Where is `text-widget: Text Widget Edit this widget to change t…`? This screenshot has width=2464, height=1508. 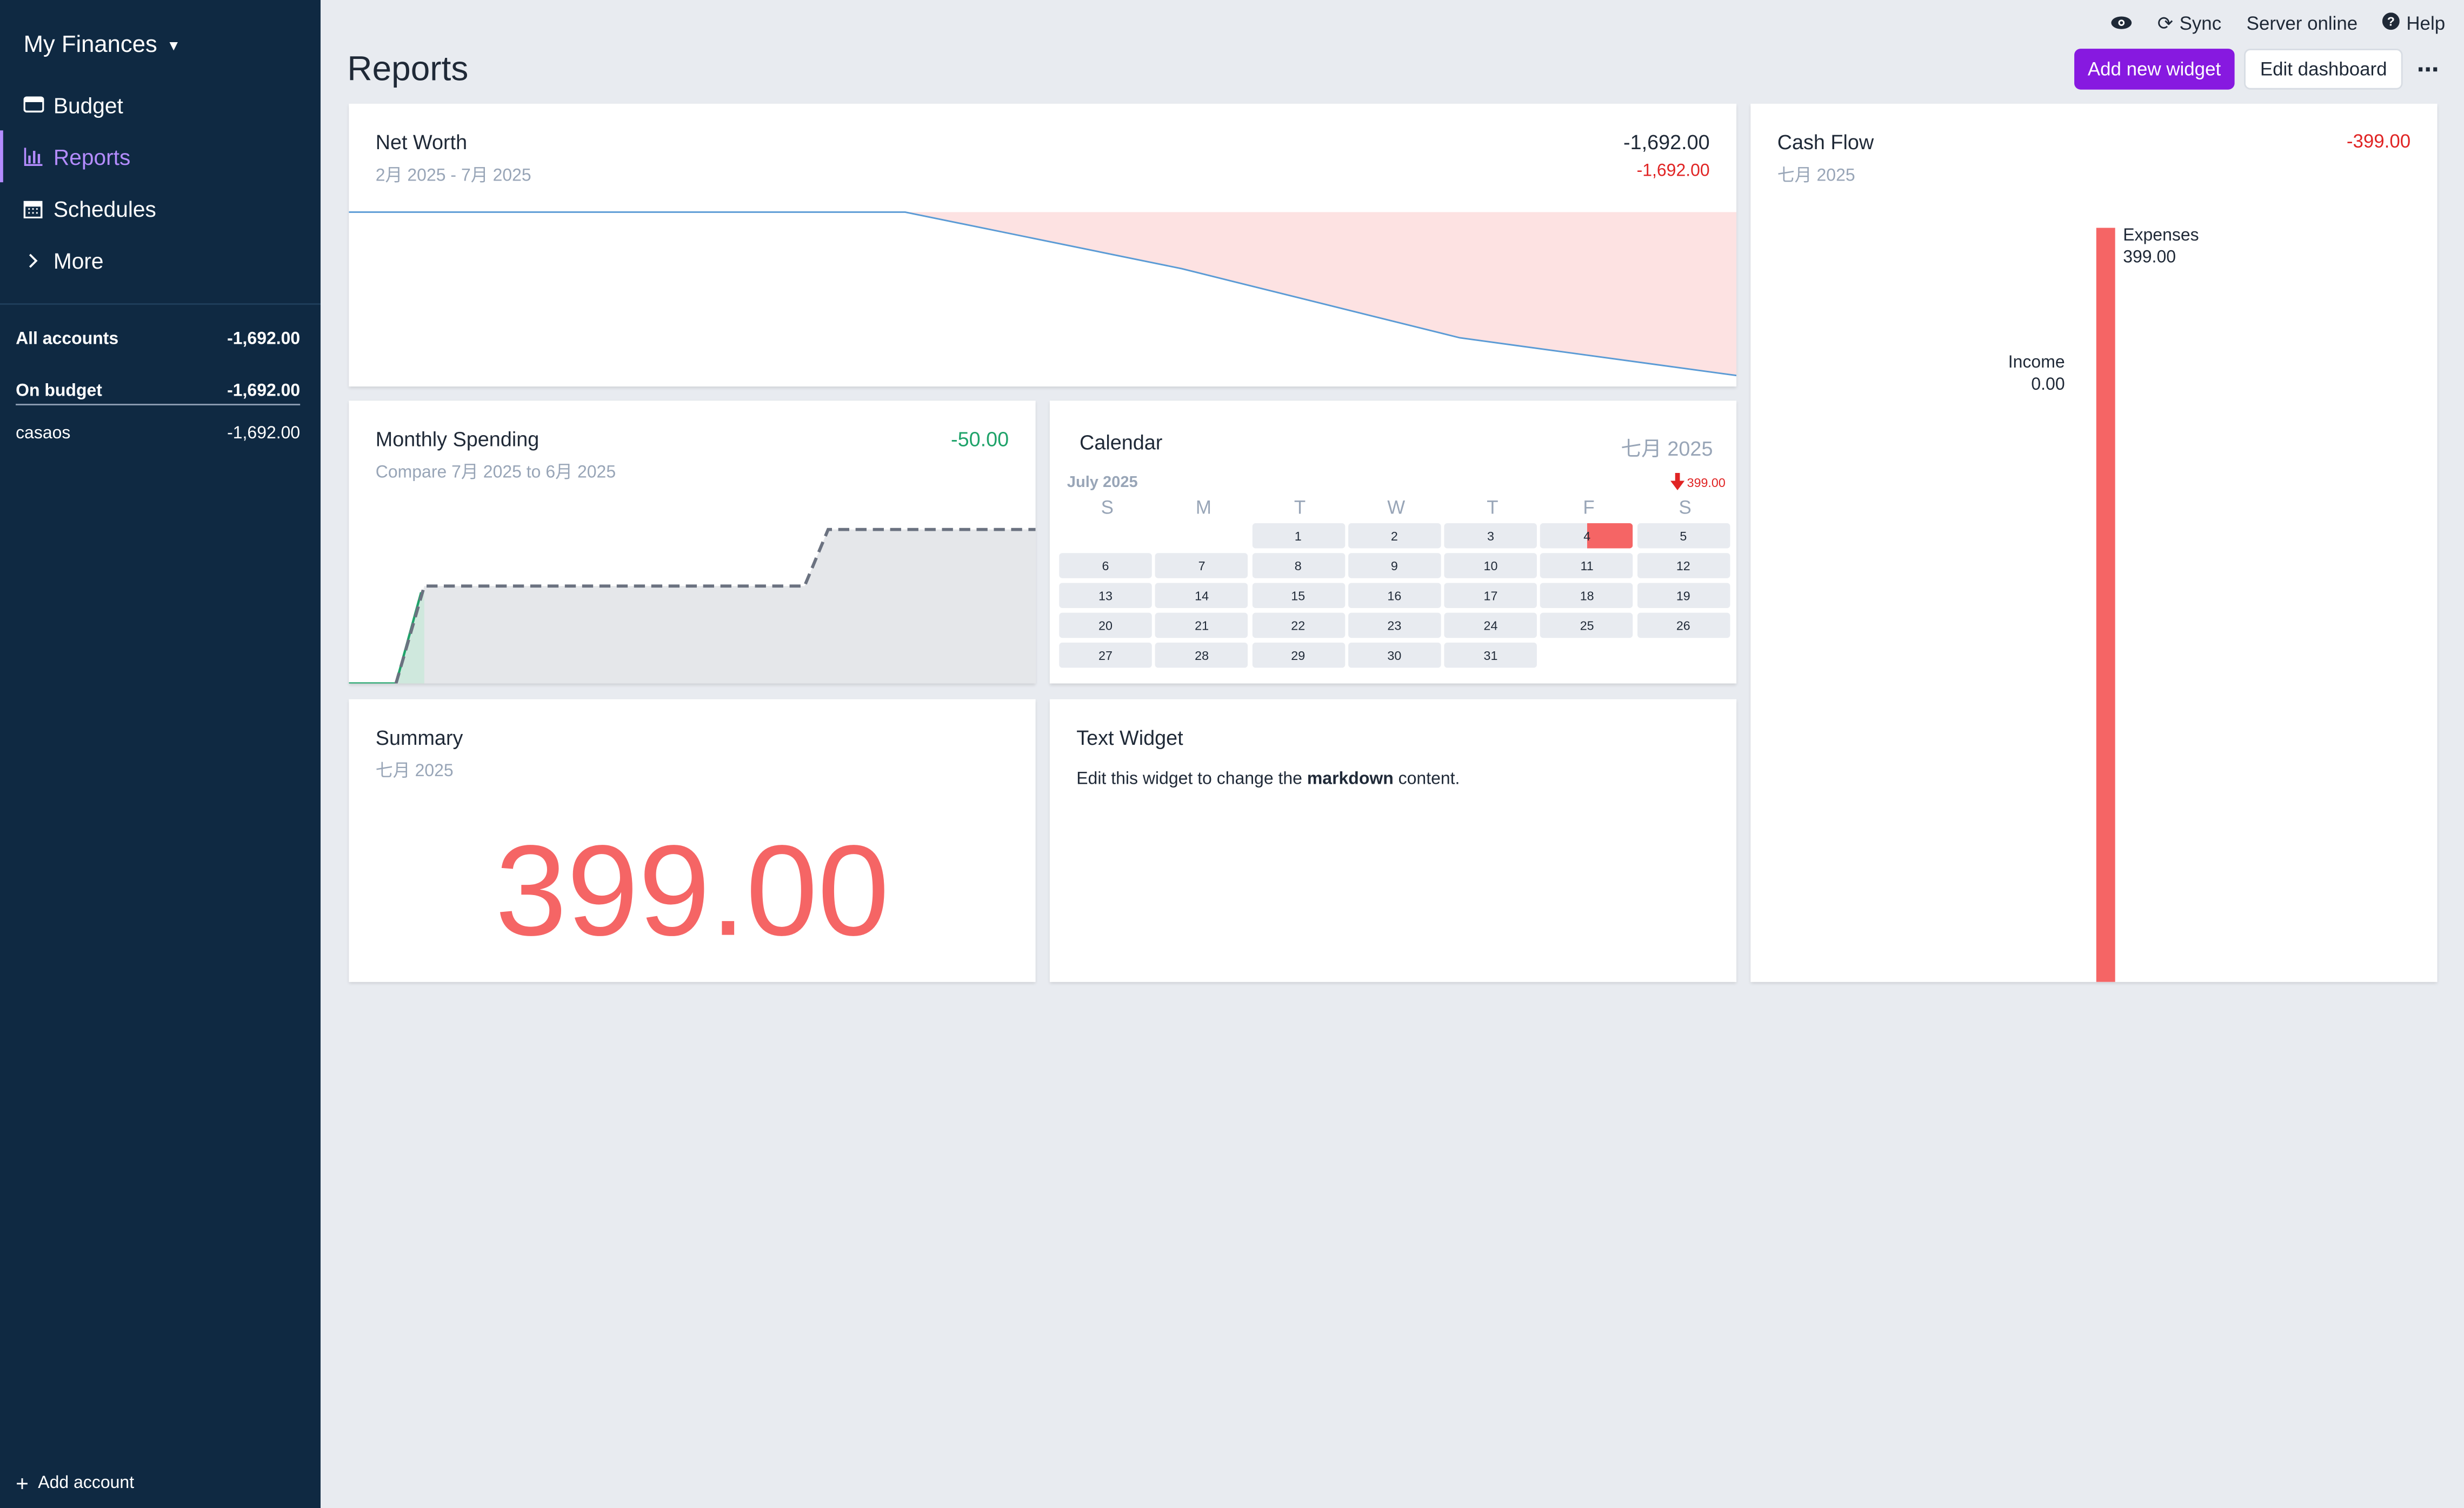 text-widget: Text Widget Edit this widget to change t… is located at coordinates (1393, 840).